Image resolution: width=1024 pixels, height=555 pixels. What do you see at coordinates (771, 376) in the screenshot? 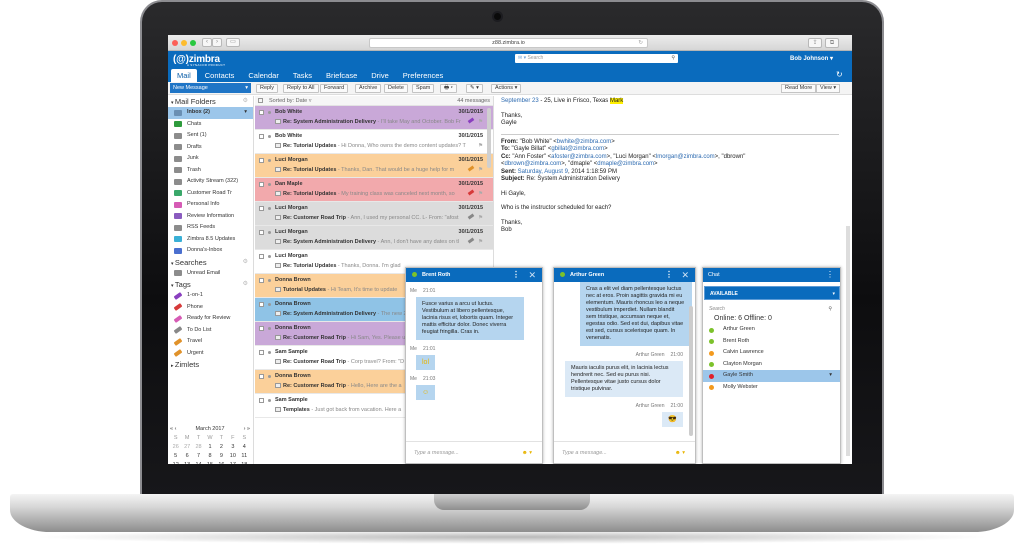
I see `roster-contact: Gayle Smith ▾` at bounding box center [771, 376].